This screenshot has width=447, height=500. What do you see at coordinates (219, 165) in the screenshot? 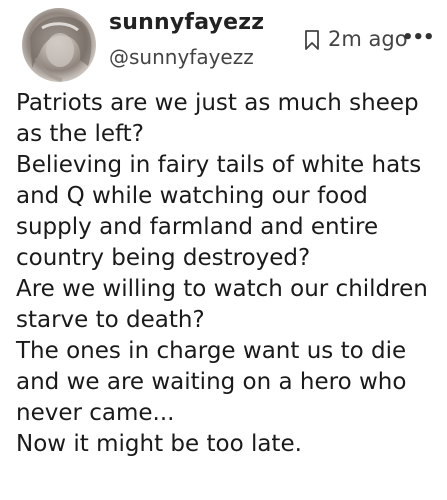
I see `post-text-line: Believing in fairy tails of white hats` at bounding box center [219, 165].